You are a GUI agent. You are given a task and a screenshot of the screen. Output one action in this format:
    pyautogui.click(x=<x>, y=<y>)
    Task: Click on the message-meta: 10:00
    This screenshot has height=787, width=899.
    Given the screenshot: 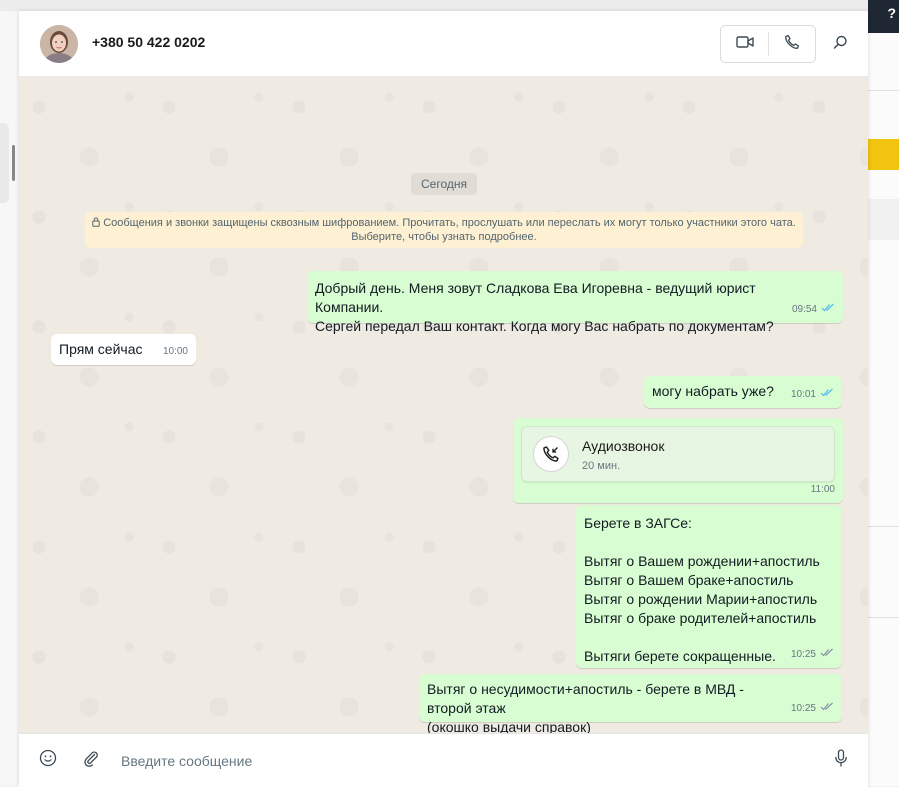 What is the action you would take?
    pyautogui.click(x=175, y=351)
    